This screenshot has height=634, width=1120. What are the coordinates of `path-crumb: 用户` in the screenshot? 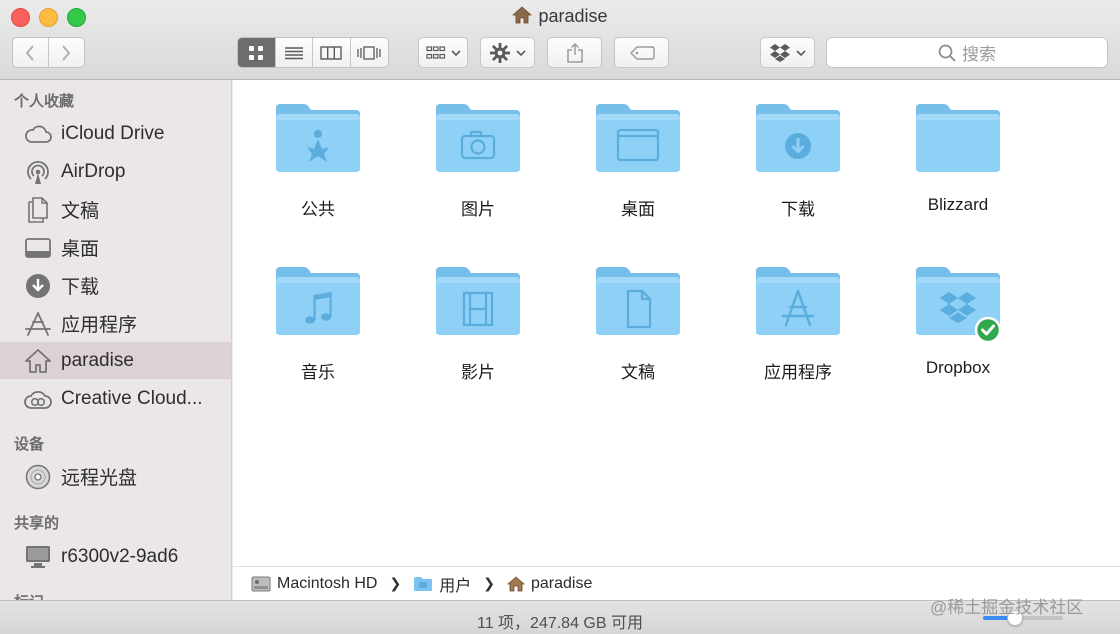 It's located at (442, 584).